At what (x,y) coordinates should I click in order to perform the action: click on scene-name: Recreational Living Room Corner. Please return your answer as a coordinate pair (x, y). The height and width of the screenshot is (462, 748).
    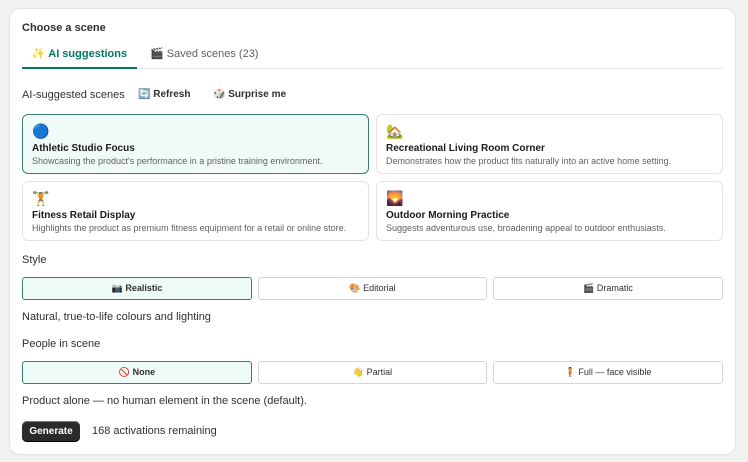
    Looking at the image, I should click on (465, 148).